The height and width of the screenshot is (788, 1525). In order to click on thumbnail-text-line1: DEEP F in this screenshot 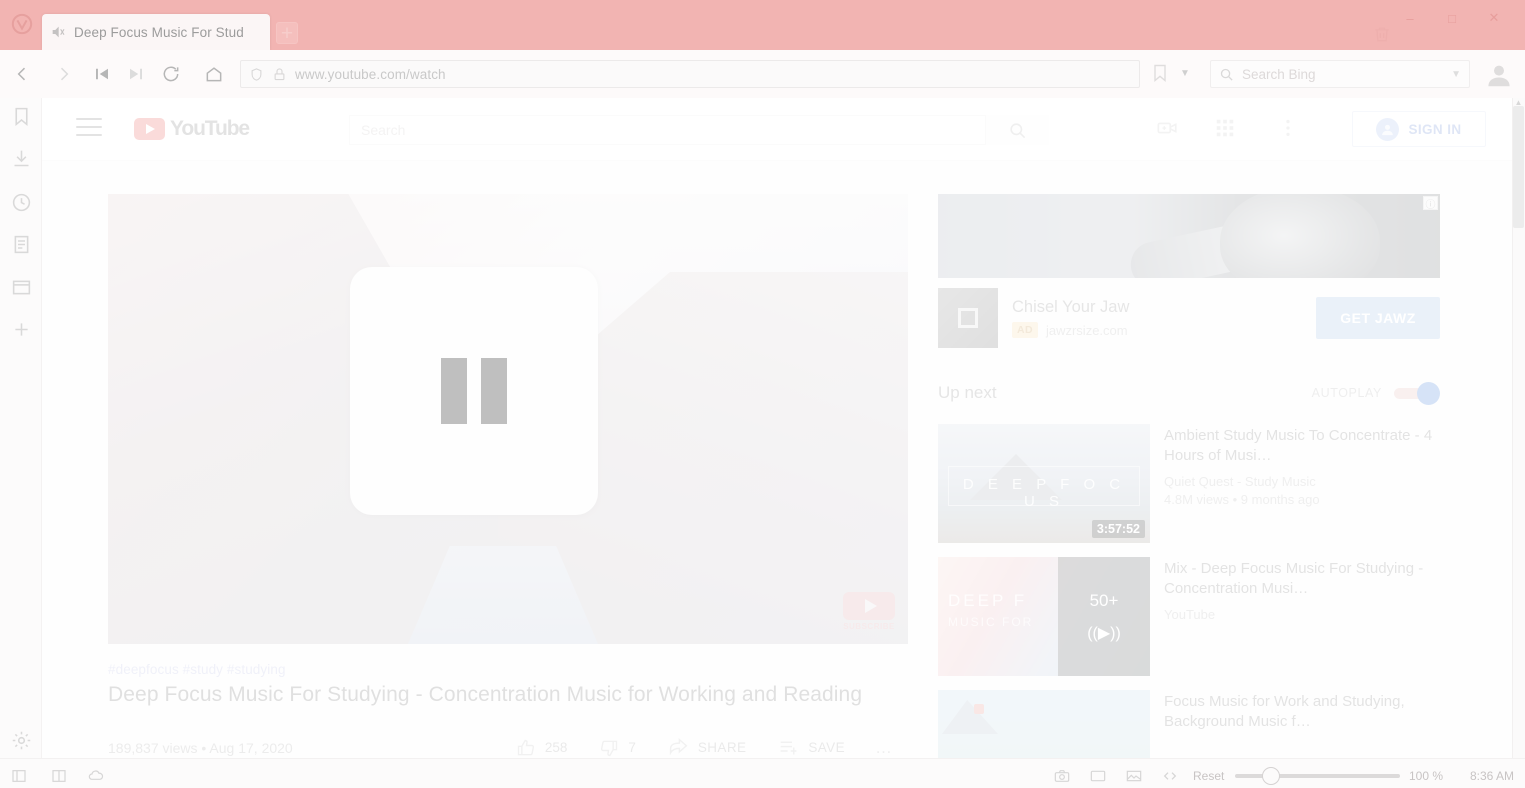, I will do `click(988, 600)`.